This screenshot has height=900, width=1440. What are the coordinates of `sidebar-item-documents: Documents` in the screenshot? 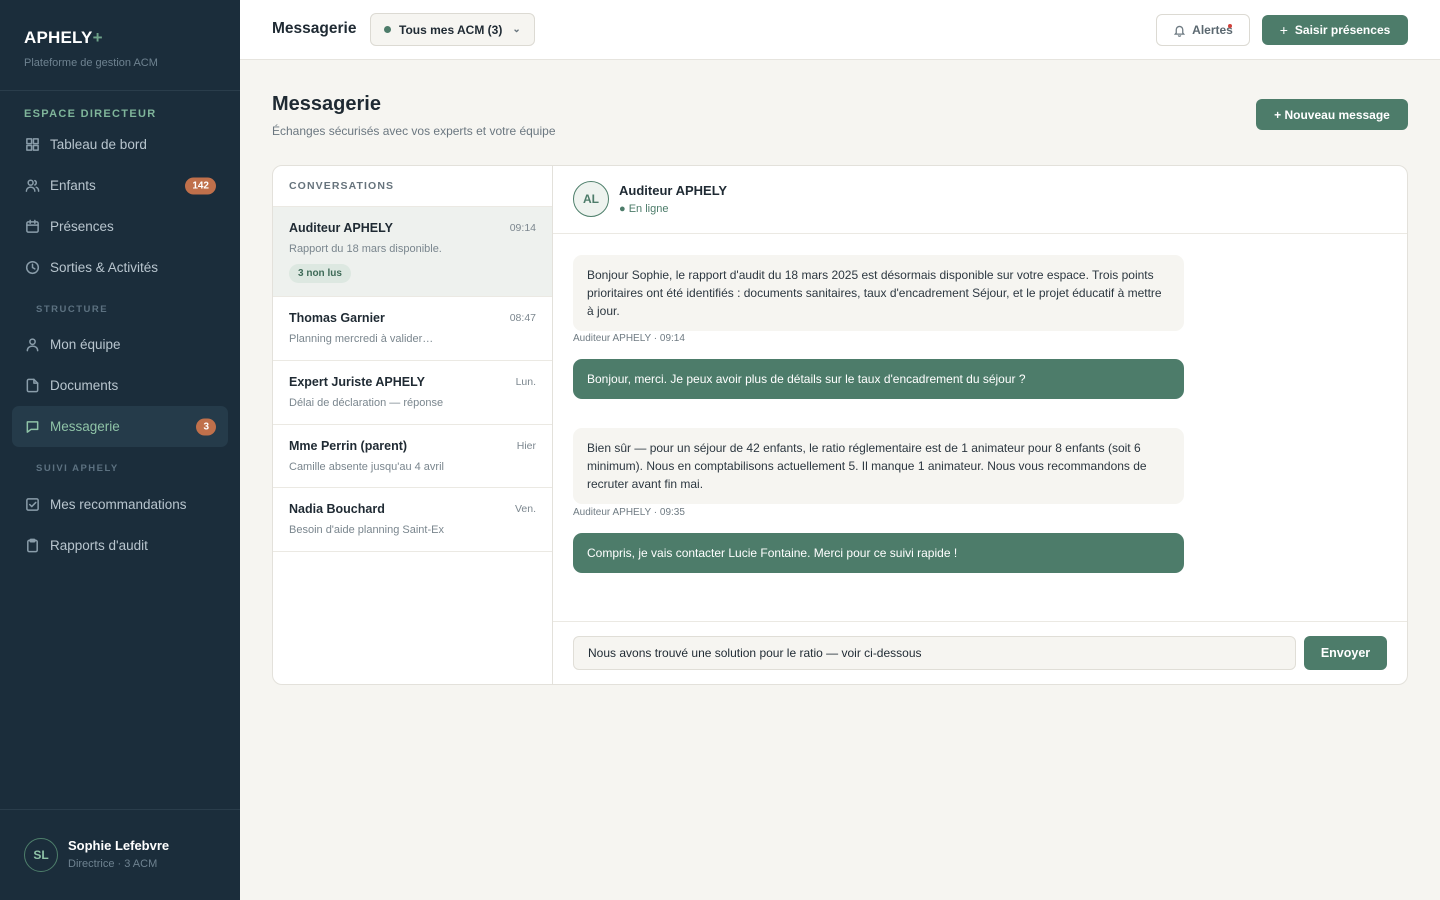 It's located at (120, 385).